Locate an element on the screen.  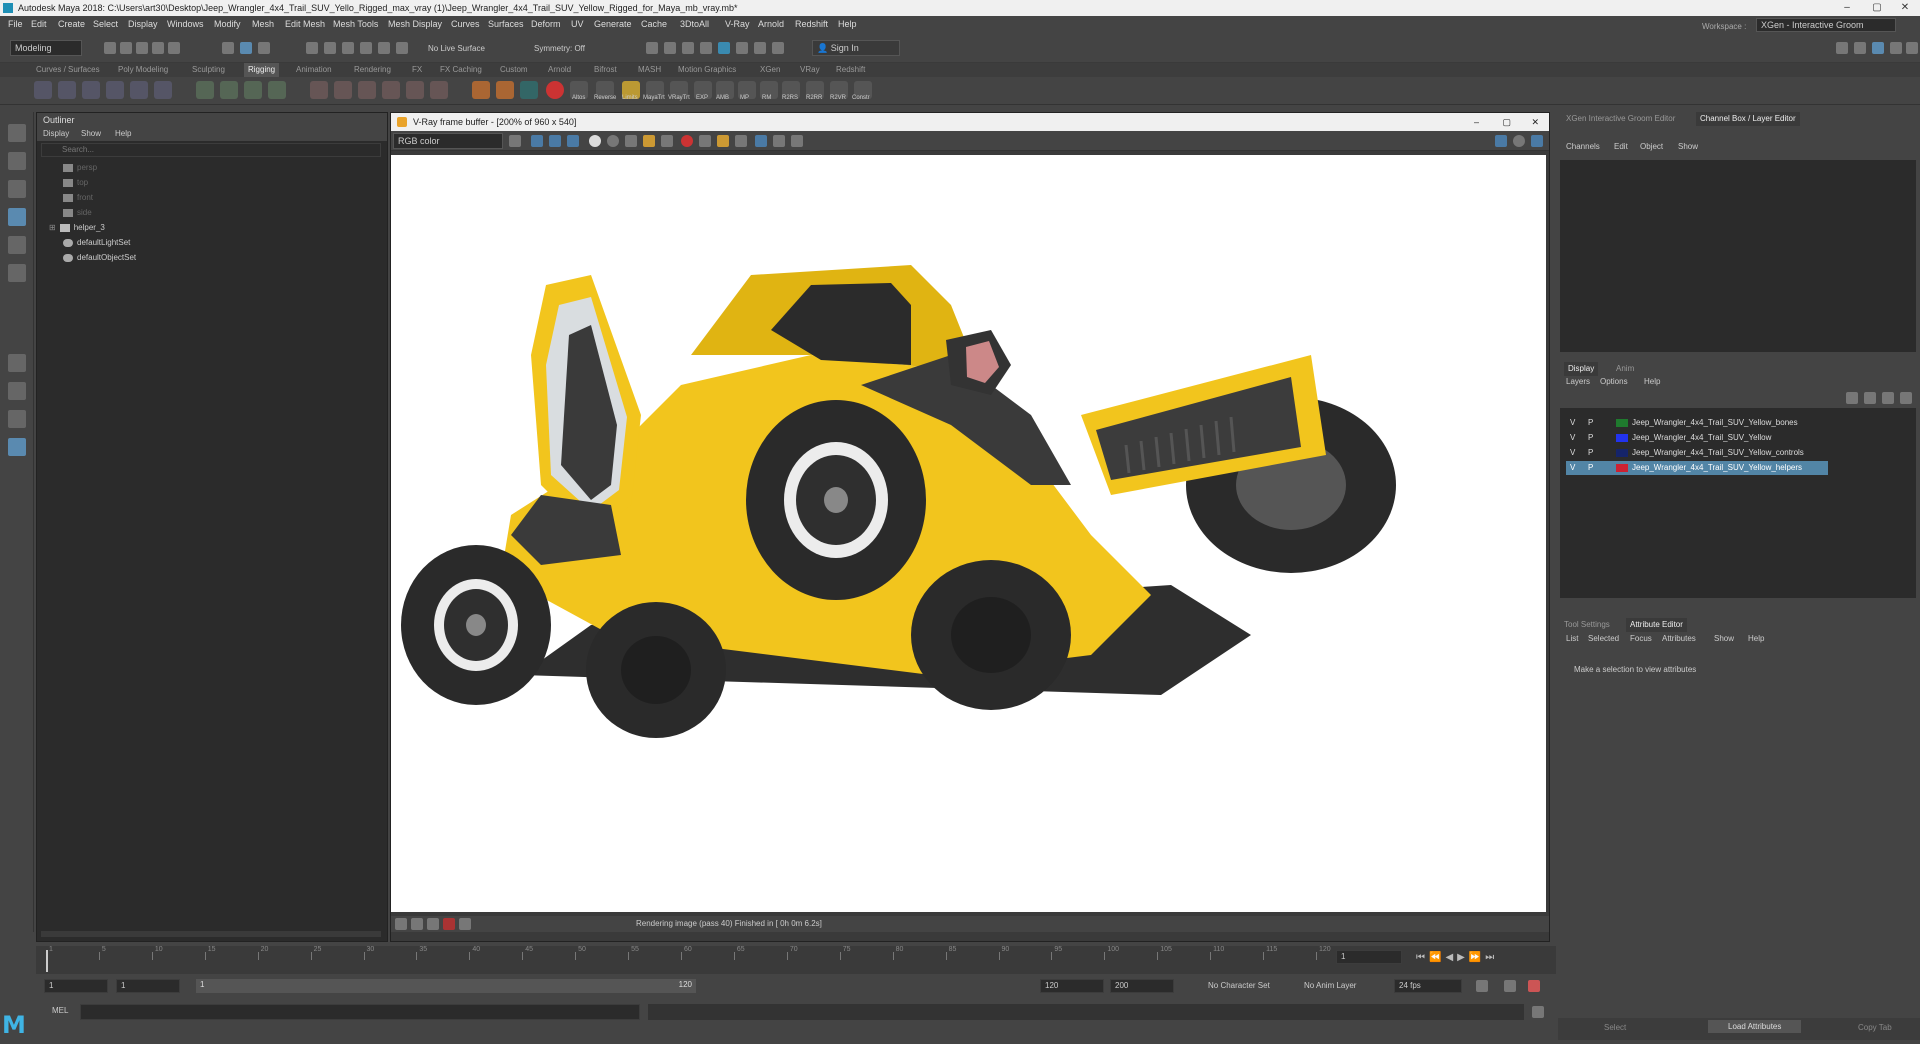
orient-joint-icon is located at coordinates (139, 90).